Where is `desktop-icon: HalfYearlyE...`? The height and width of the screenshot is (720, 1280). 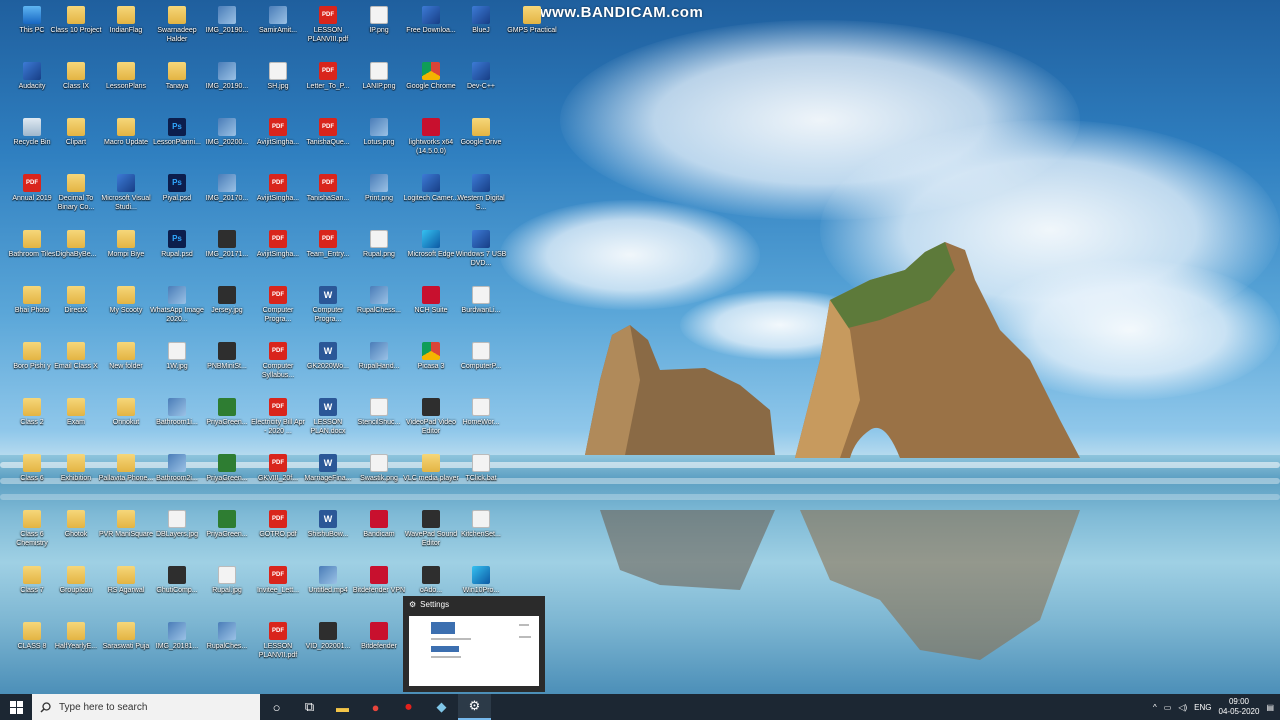
desktop-icon: HalfYearlyE... is located at coordinates (76, 650).